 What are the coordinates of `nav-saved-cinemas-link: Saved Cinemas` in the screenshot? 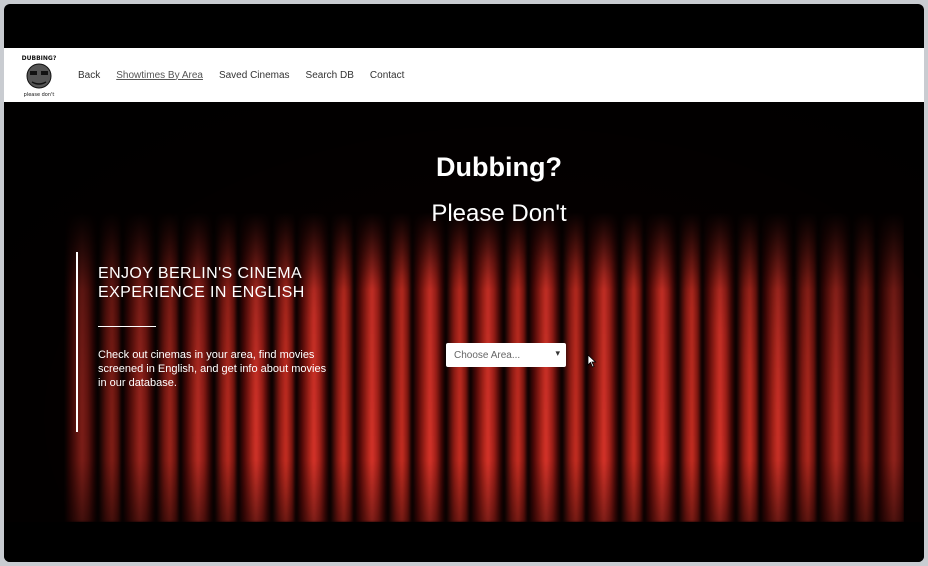 It's located at (254, 75).